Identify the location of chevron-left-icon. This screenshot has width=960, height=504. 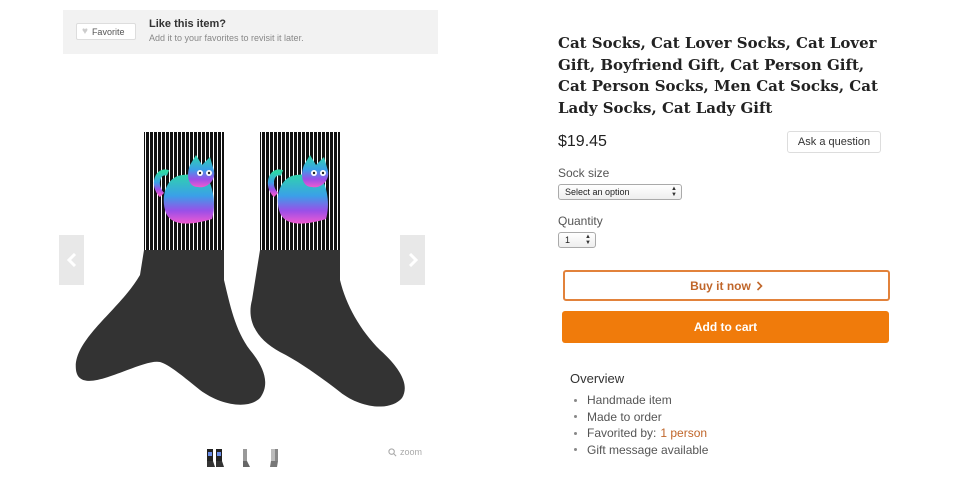
(71, 260).